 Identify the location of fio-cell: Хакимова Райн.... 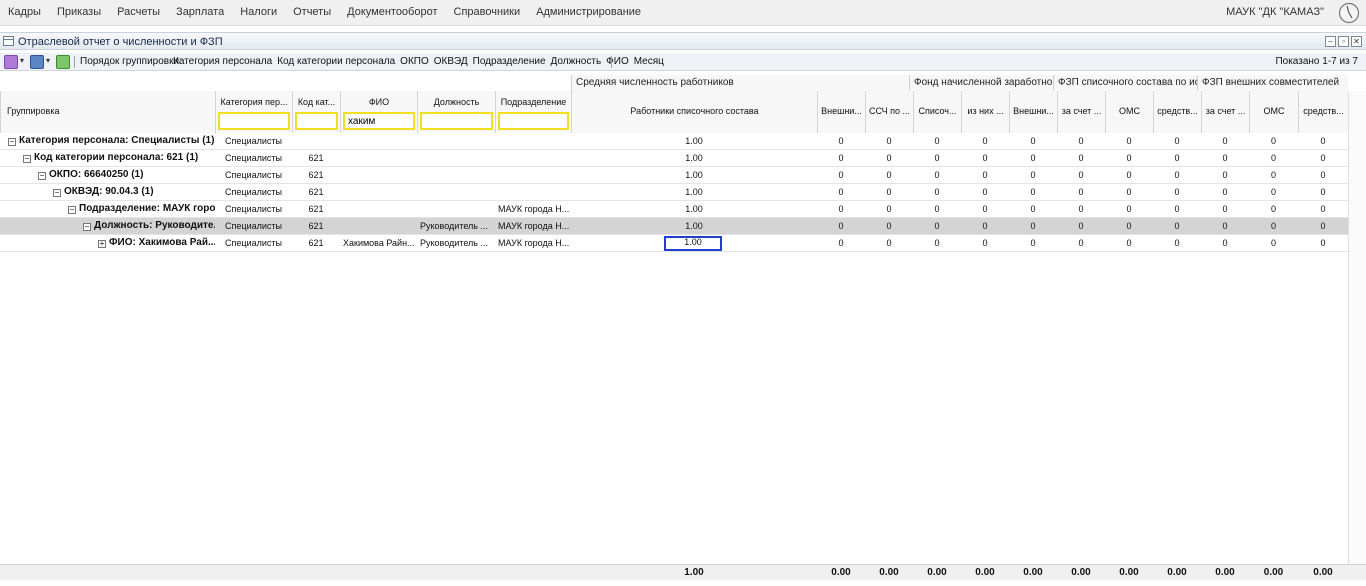
(378, 243).